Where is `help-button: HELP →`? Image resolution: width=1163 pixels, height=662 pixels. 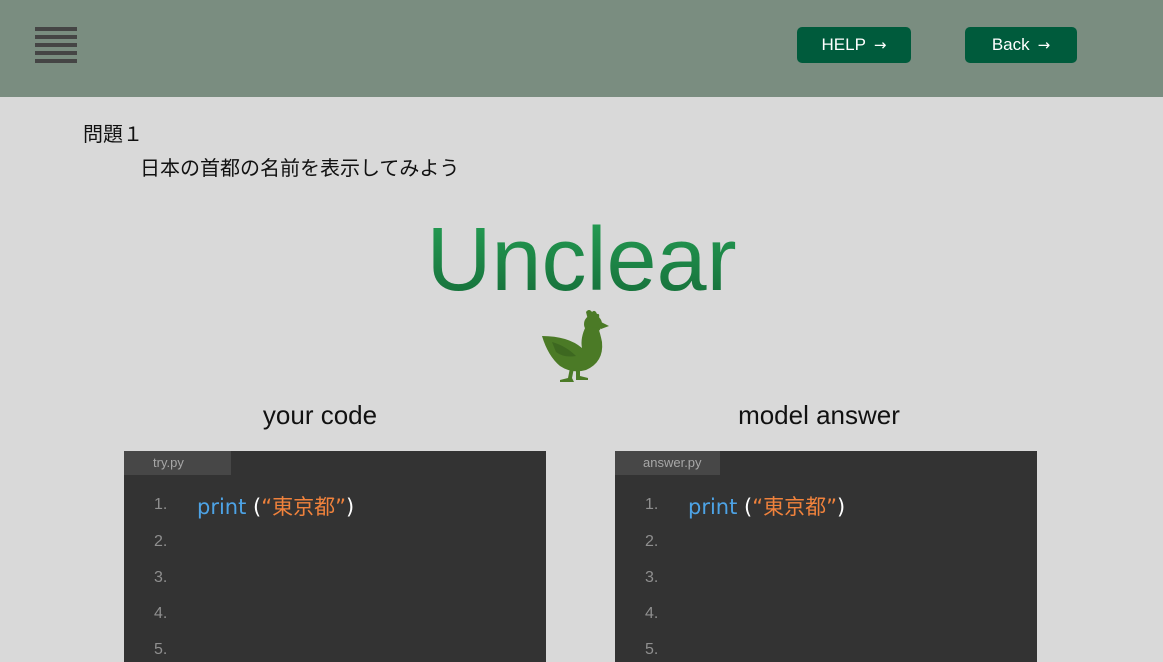 help-button: HELP → is located at coordinates (854, 45).